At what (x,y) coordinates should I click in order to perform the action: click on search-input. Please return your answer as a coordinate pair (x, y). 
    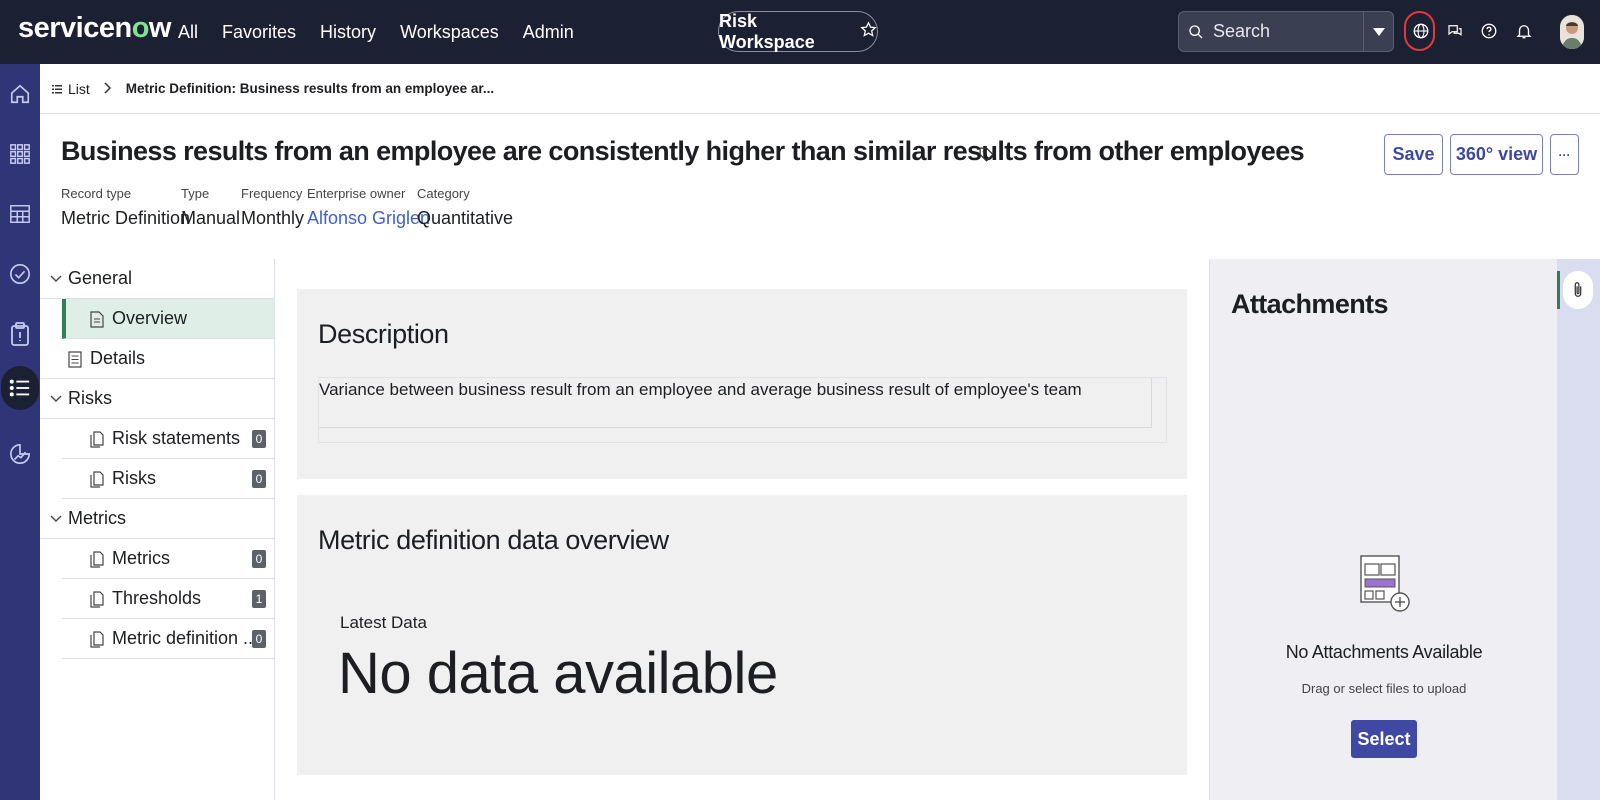
    Looking at the image, I should click on (1278, 31).